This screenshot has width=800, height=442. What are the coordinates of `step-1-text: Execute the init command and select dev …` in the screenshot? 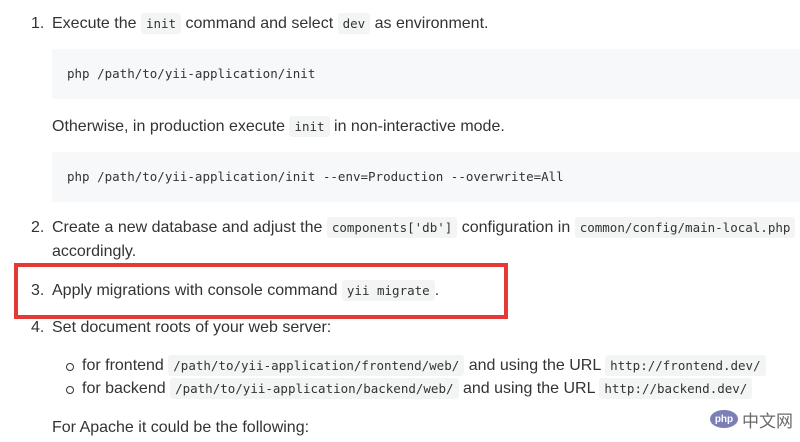 It's located at (270, 23).